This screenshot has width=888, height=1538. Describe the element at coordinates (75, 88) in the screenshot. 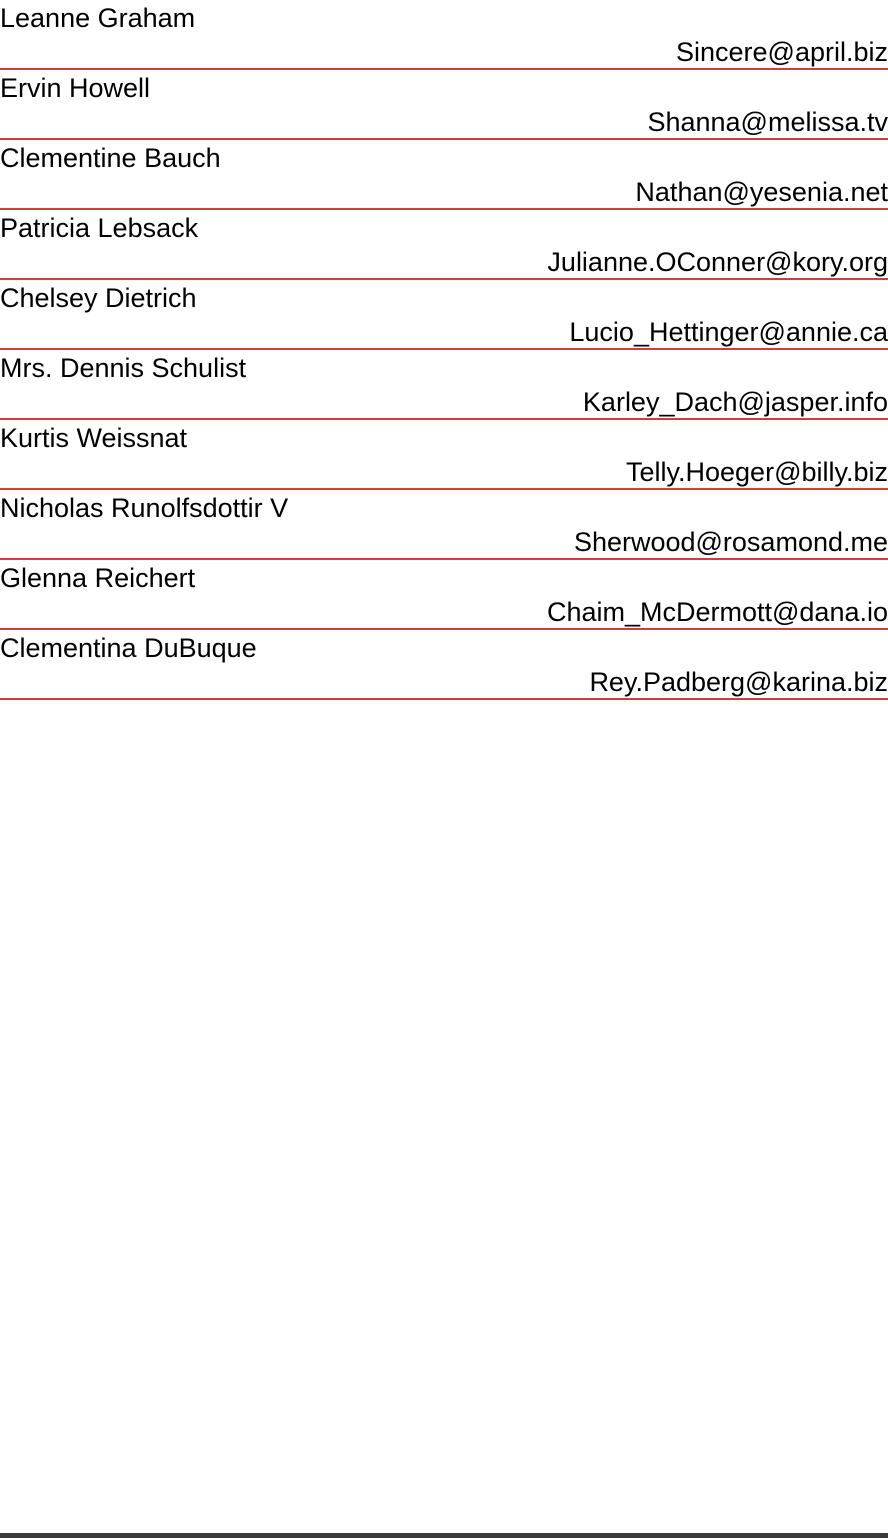

I see `user-name: Ervin Howell` at that location.